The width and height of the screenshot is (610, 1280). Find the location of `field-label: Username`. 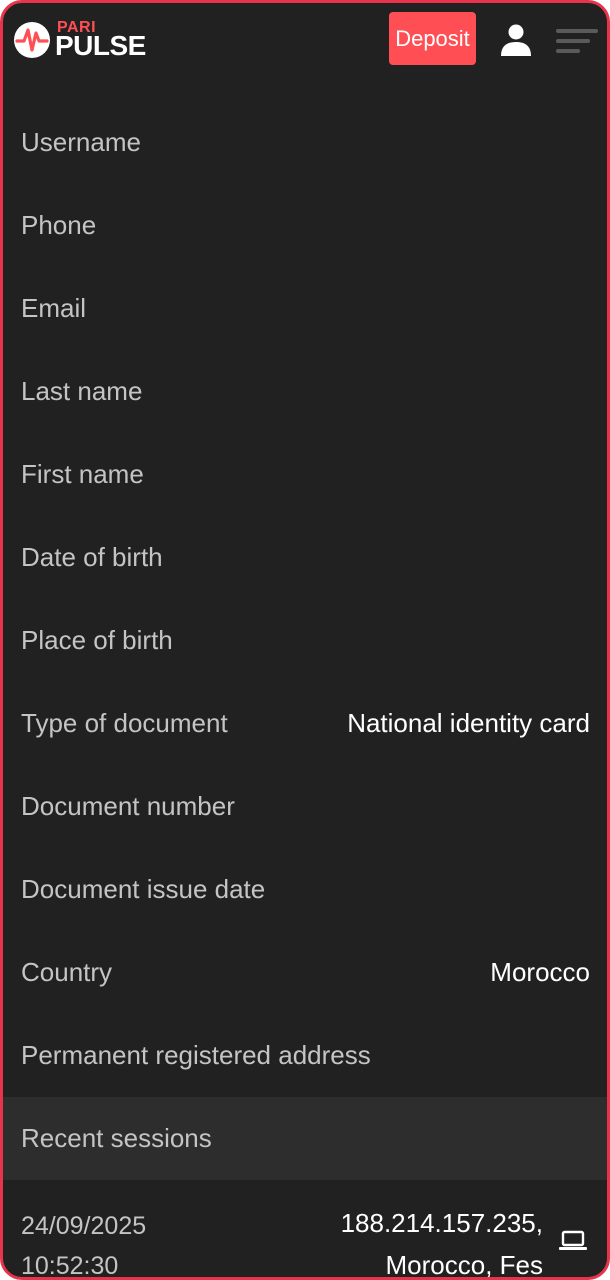

field-label: Username is located at coordinates (81, 142).